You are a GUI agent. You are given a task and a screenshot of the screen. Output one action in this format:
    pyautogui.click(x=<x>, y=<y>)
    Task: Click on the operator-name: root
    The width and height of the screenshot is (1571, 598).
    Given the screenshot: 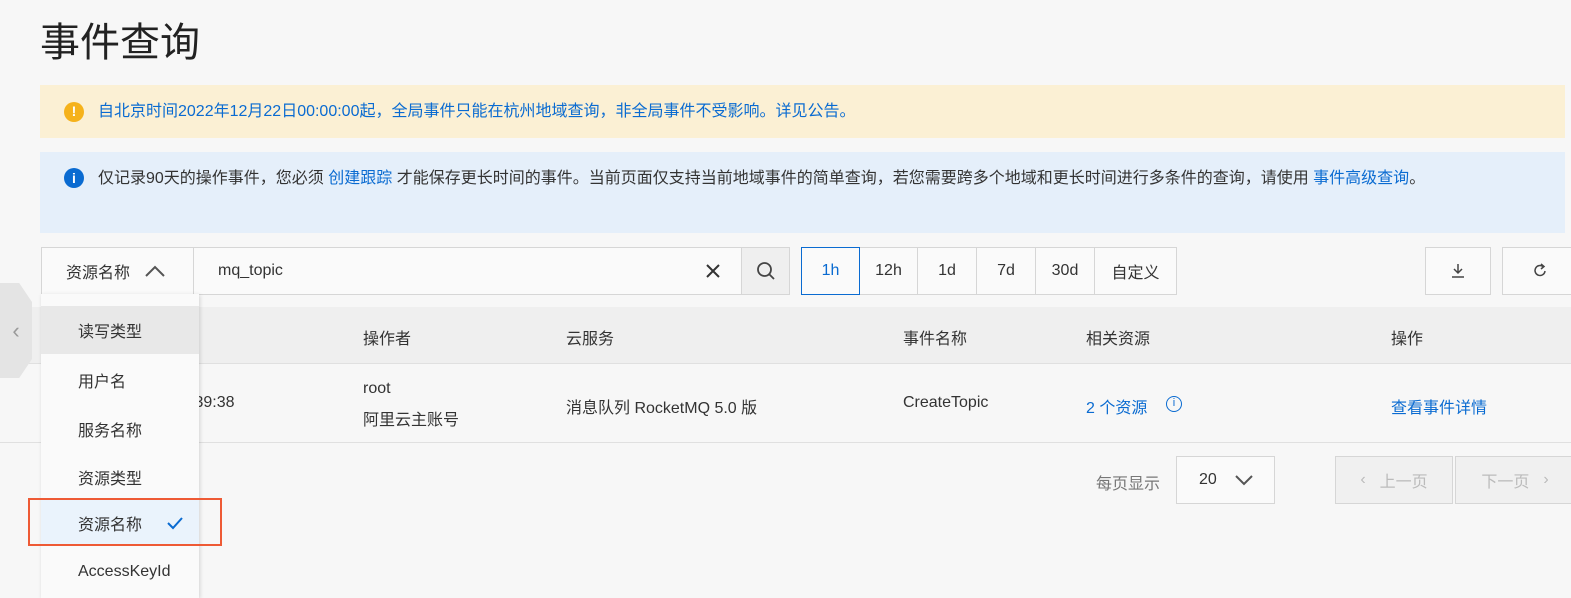 What is the action you would take?
    pyautogui.click(x=377, y=388)
    